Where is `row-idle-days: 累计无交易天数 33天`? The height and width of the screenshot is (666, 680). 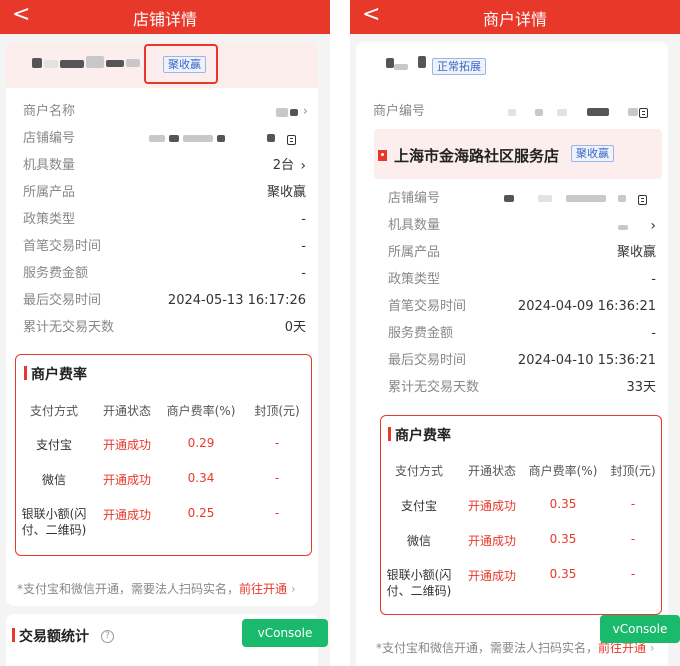
row-idle-days: 累计无交易天数 33天 is located at coordinates (522, 387).